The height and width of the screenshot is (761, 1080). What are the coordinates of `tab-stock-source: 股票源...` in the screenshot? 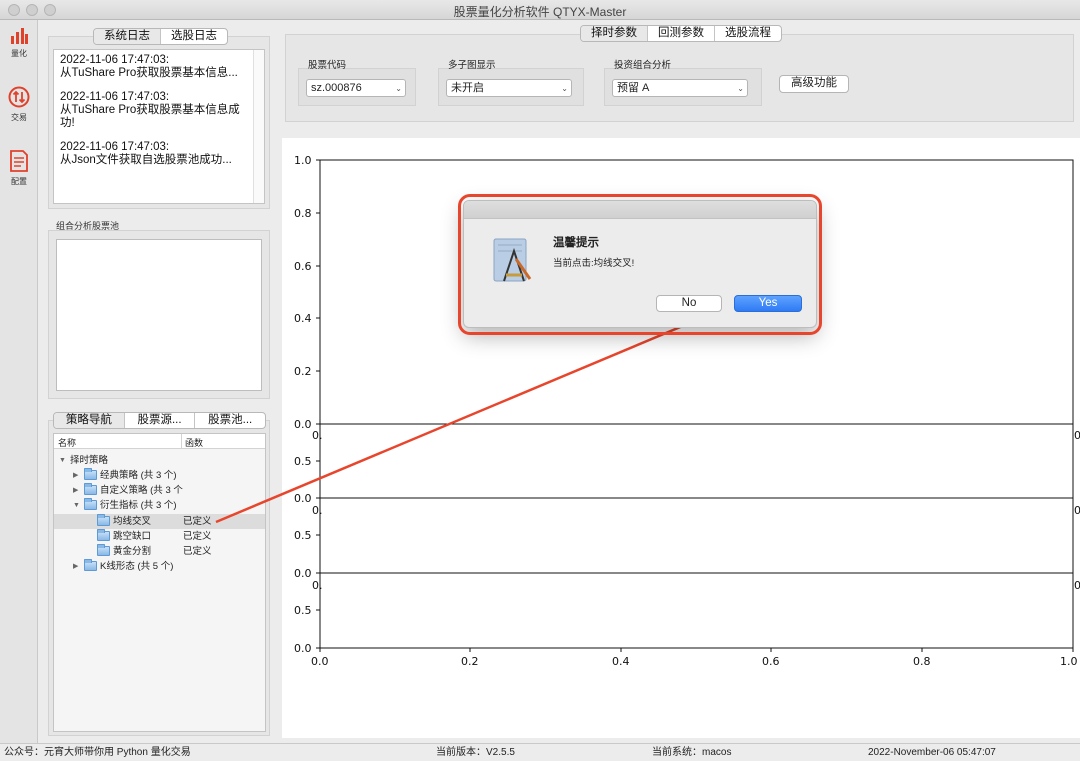 It's located at (160, 420).